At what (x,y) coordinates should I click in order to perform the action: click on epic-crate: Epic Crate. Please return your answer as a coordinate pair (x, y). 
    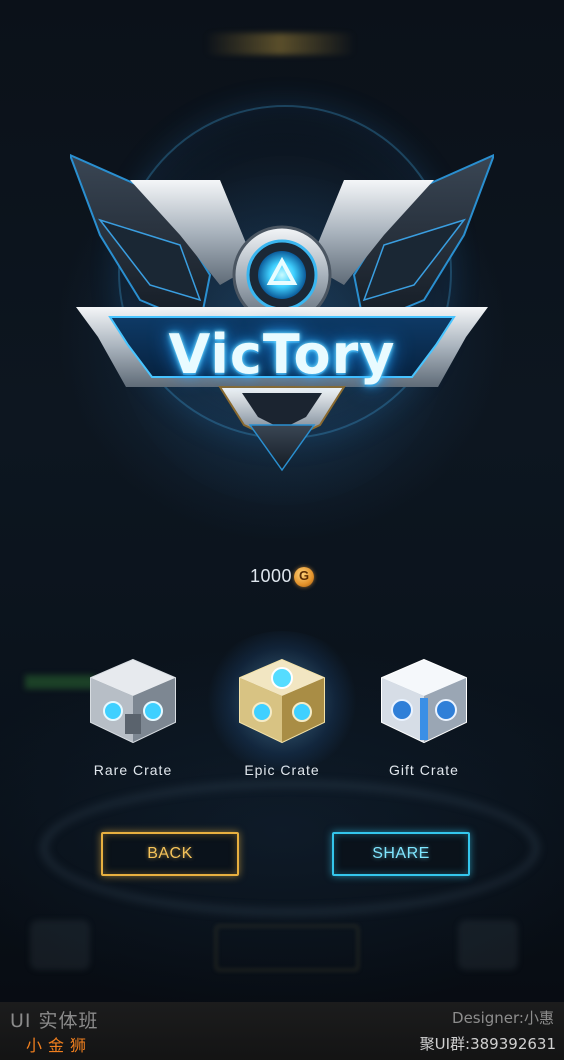
    Looking at the image, I should click on (282, 704).